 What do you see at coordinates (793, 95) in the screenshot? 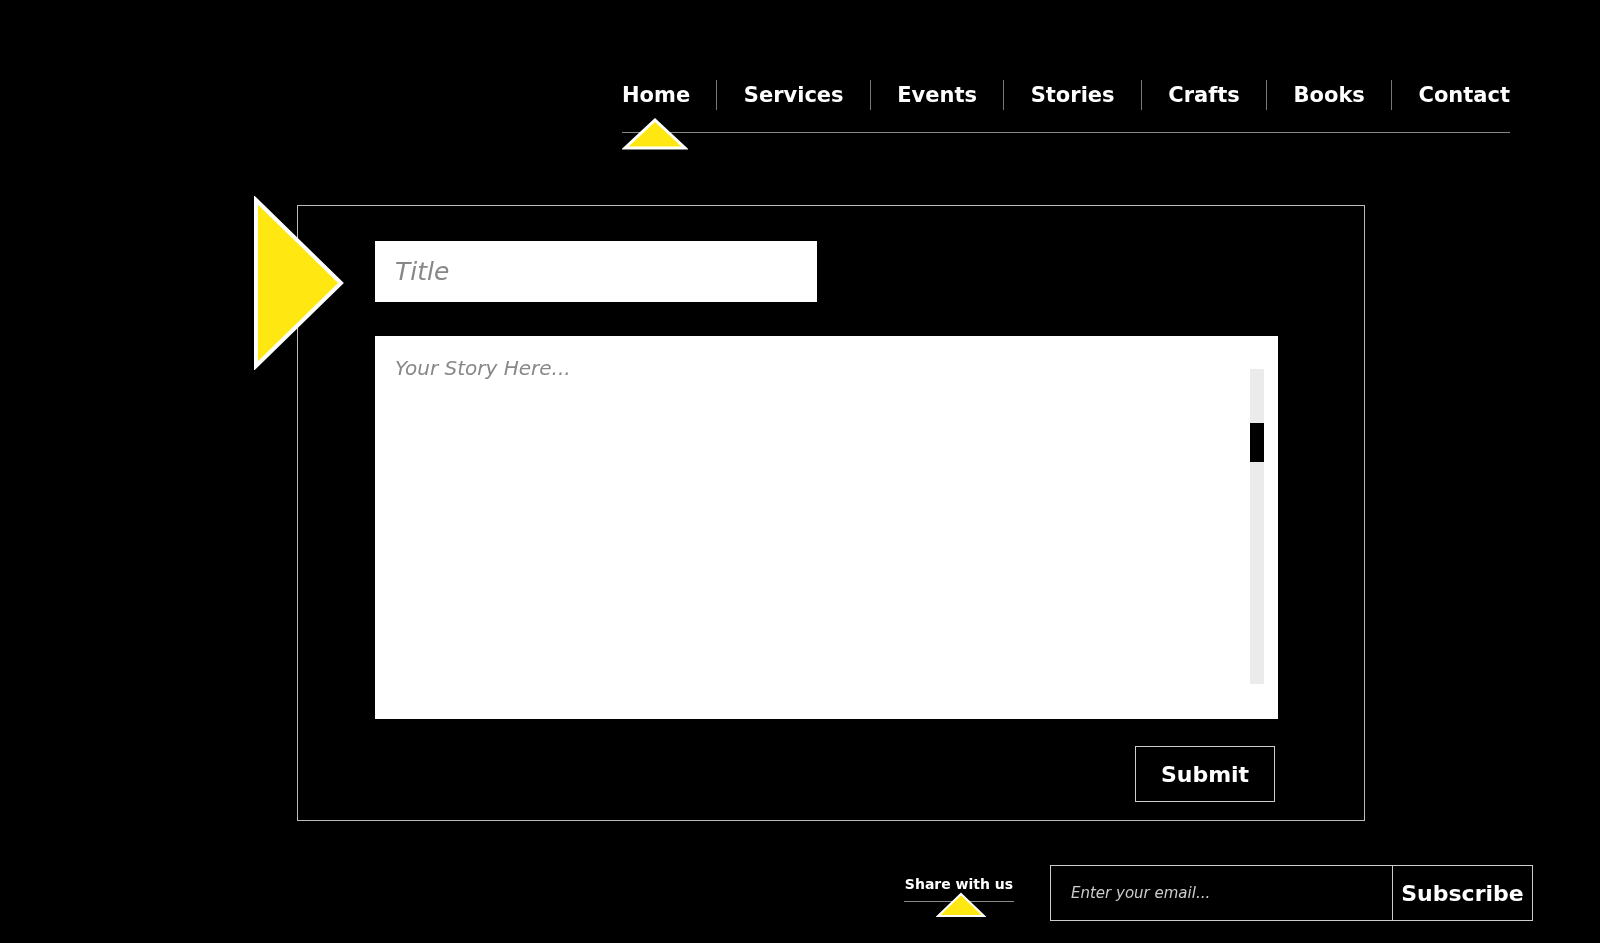
I see `nav-link: Services` at bounding box center [793, 95].